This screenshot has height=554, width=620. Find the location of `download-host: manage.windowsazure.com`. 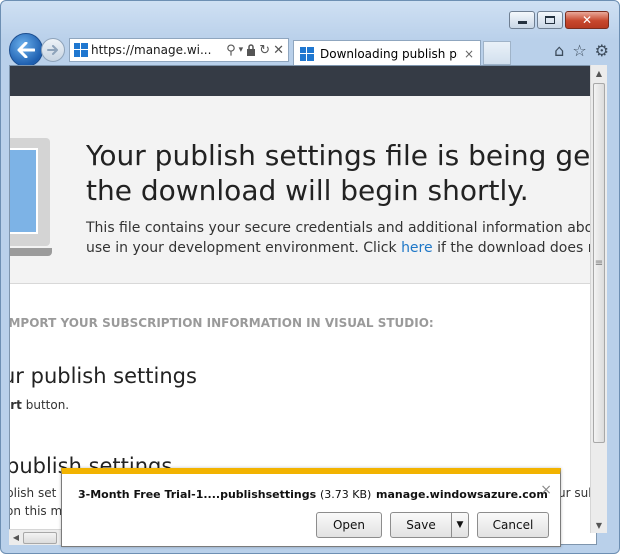

download-host: manage.windowsazure.com is located at coordinates (462, 494).